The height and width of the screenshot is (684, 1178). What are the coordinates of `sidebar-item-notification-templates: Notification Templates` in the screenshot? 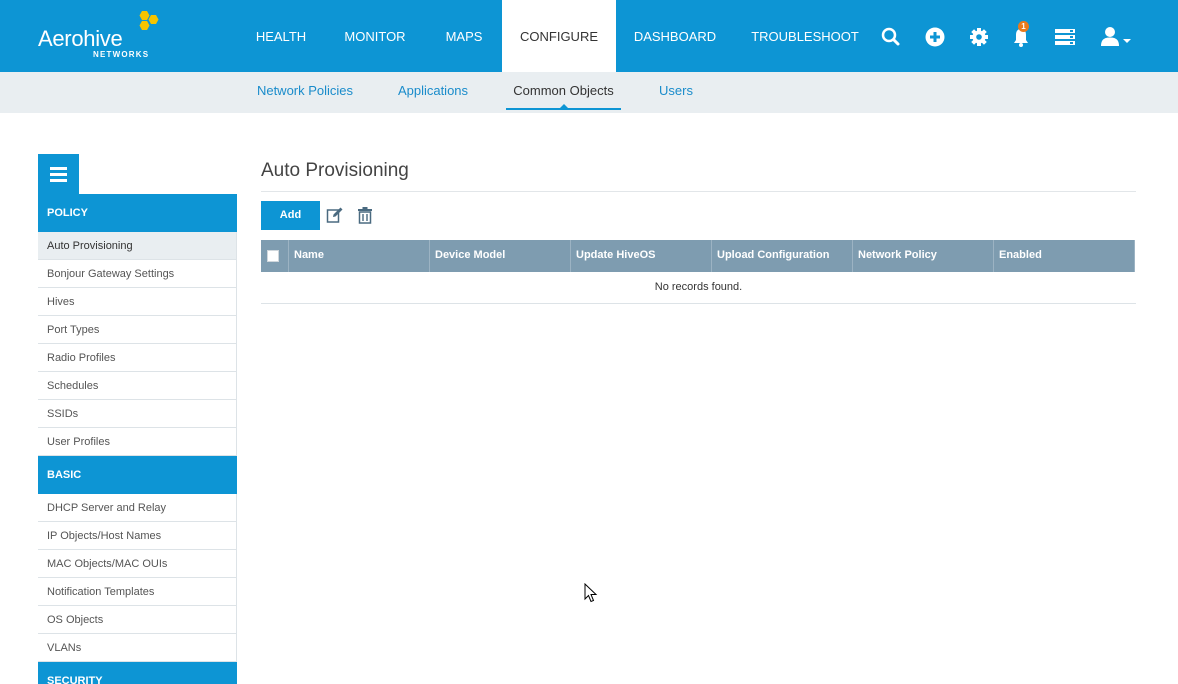 It's located at (137, 592).